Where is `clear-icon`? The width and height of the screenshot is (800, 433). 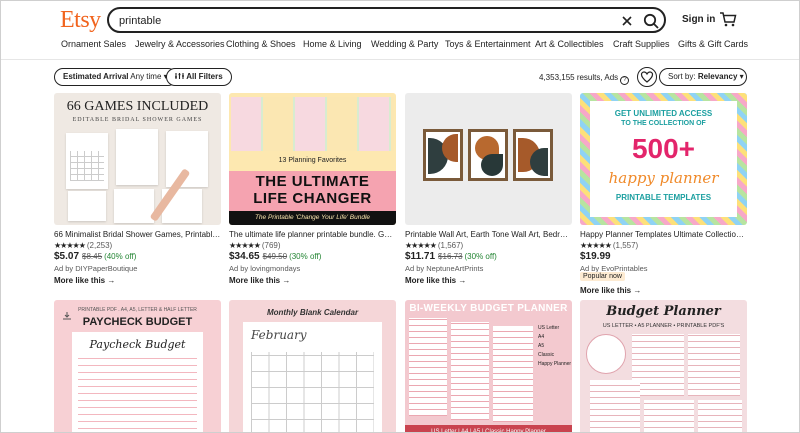 clear-icon is located at coordinates (627, 21).